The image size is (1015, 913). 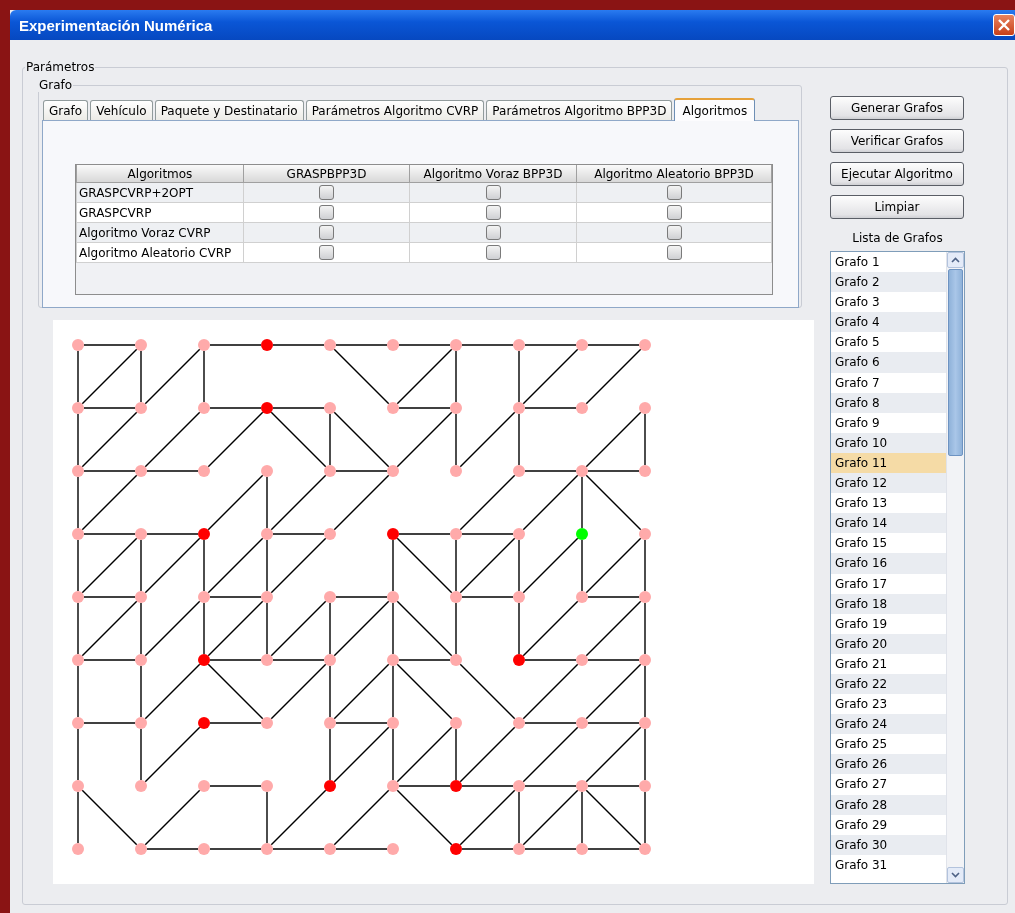 What do you see at coordinates (955, 362) in the screenshot?
I see `scroll-thumb` at bounding box center [955, 362].